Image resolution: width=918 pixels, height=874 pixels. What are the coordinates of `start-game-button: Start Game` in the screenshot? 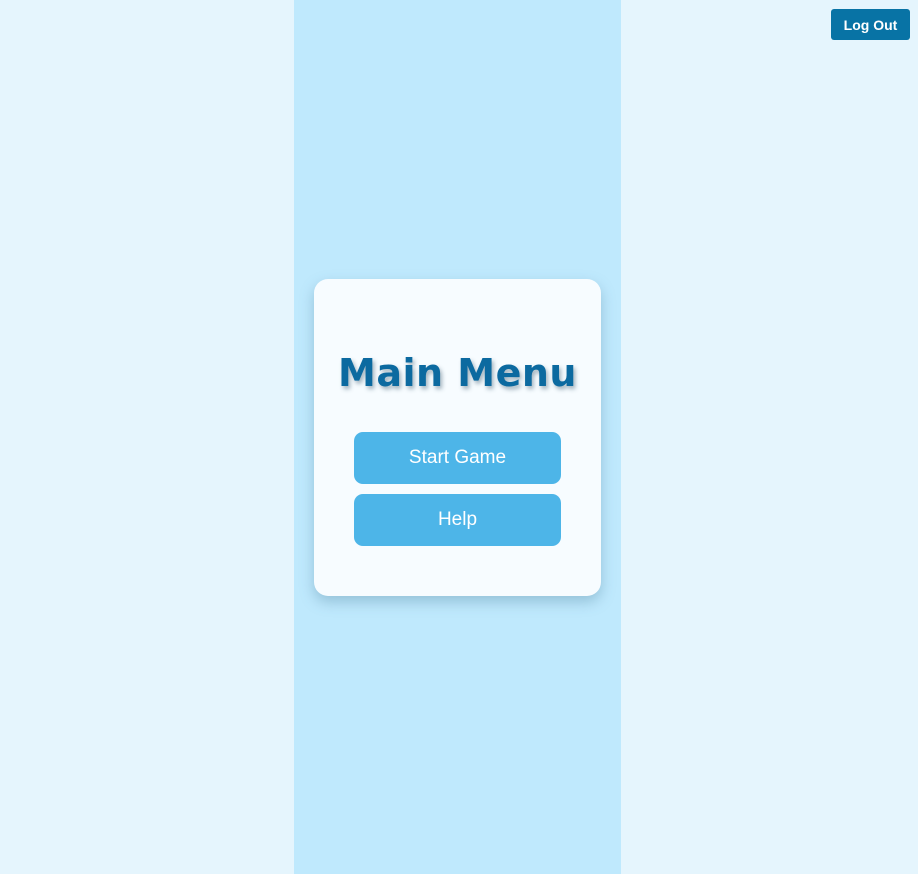 It's located at (457, 458).